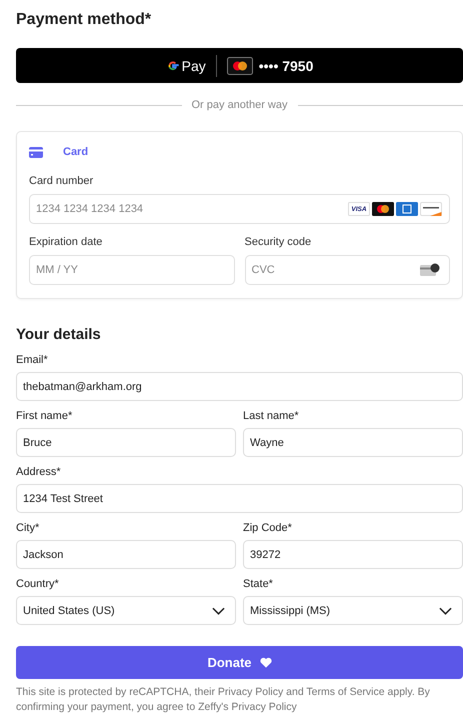  What do you see at coordinates (347, 270) in the screenshot?
I see `security-code-field: CVC` at bounding box center [347, 270].